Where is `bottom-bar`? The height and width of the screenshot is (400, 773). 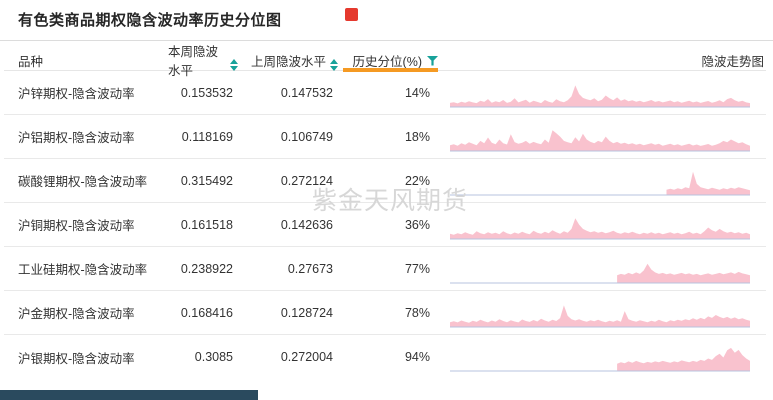 bottom-bar is located at coordinates (129, 395).